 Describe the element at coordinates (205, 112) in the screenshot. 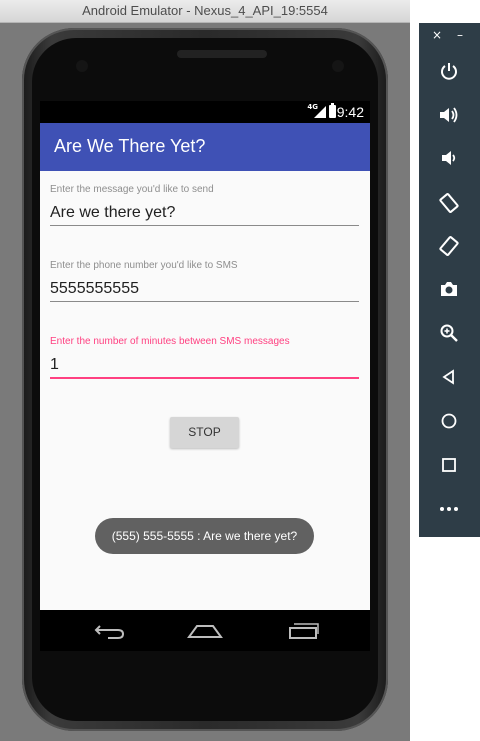

I see `status-bar: 4G 9:42` at that location.